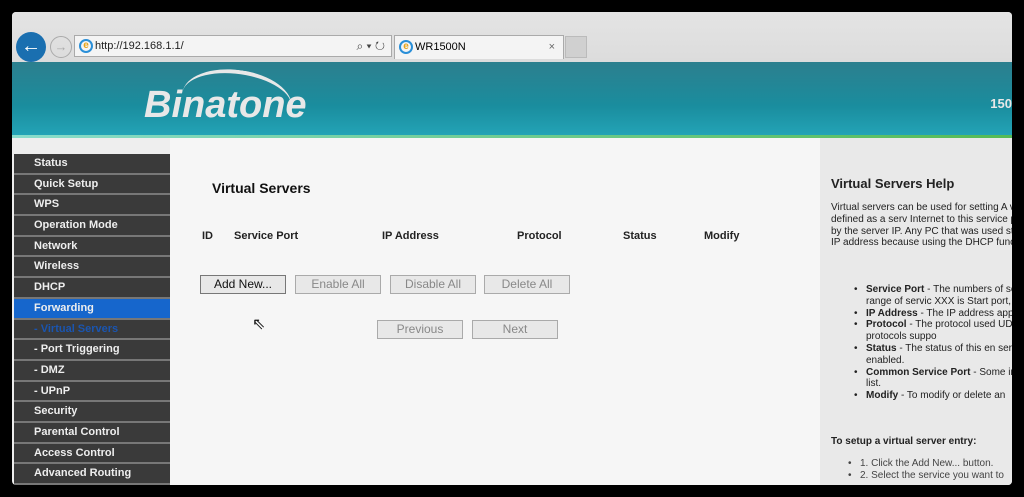 This screenshot has width=1024, height=497. I want to click on close-tab-icon: ×, so click(552, 47).